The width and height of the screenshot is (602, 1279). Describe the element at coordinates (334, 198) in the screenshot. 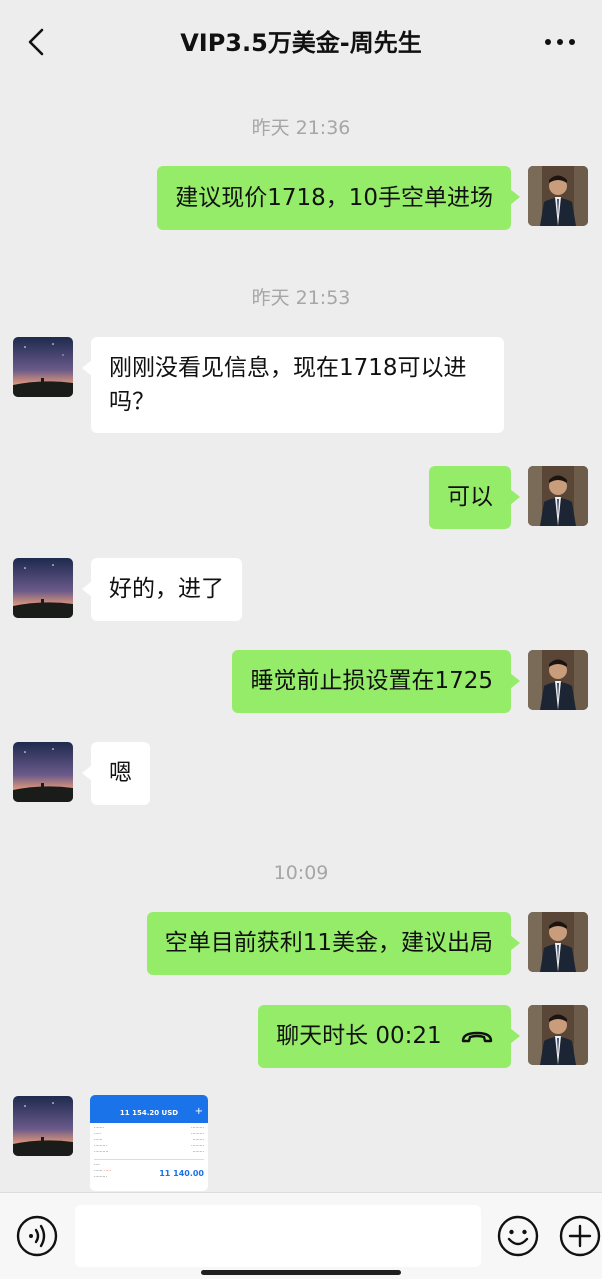

I see `message-text: 建议现价1718，10手空单进场` at that location.